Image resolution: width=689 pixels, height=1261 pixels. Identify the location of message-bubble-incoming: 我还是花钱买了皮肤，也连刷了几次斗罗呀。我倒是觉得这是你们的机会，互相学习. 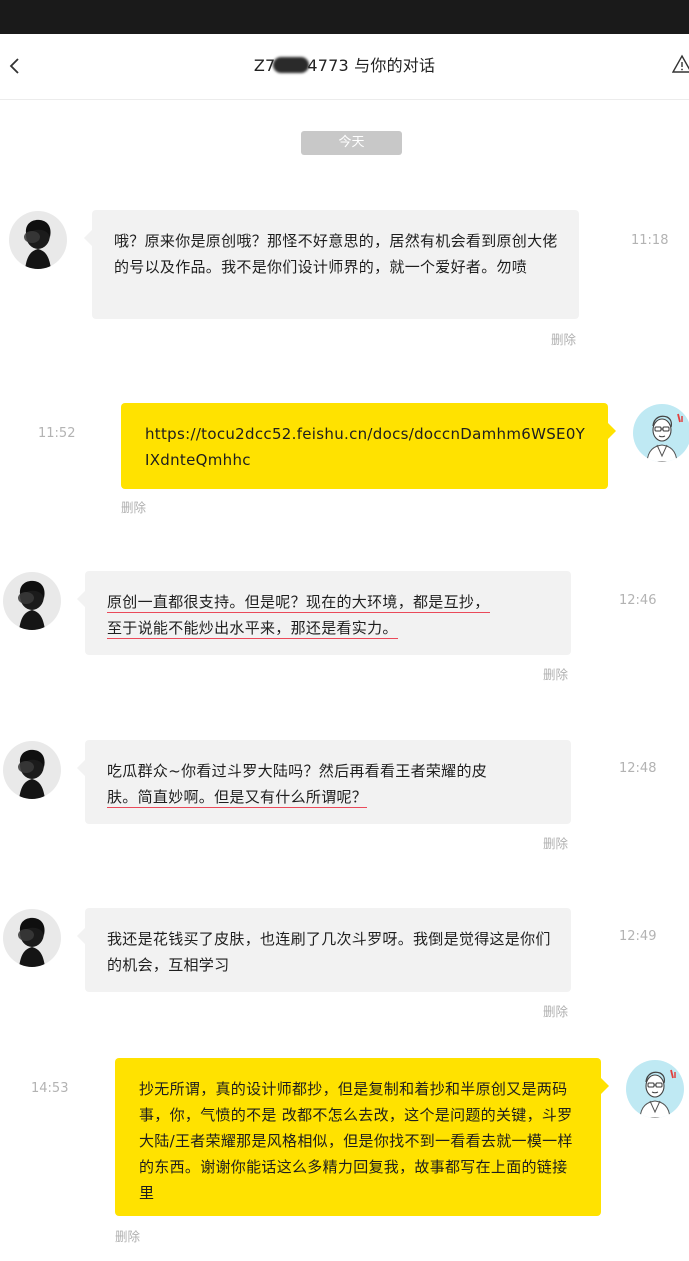
(324, 950).